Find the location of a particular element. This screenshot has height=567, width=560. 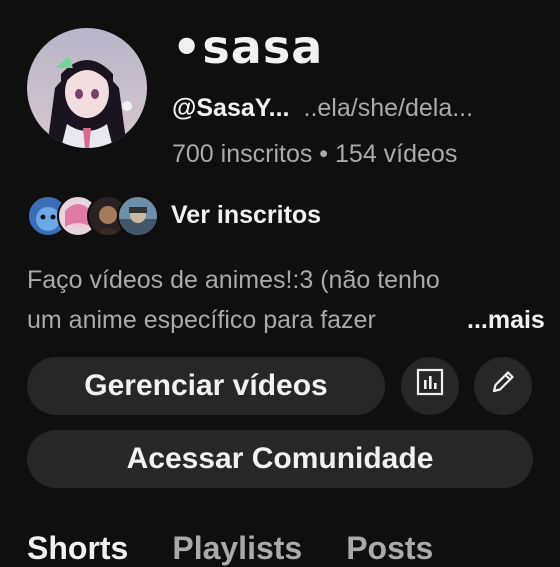

tab-posts: Posts is located at coordinates (389, 548).